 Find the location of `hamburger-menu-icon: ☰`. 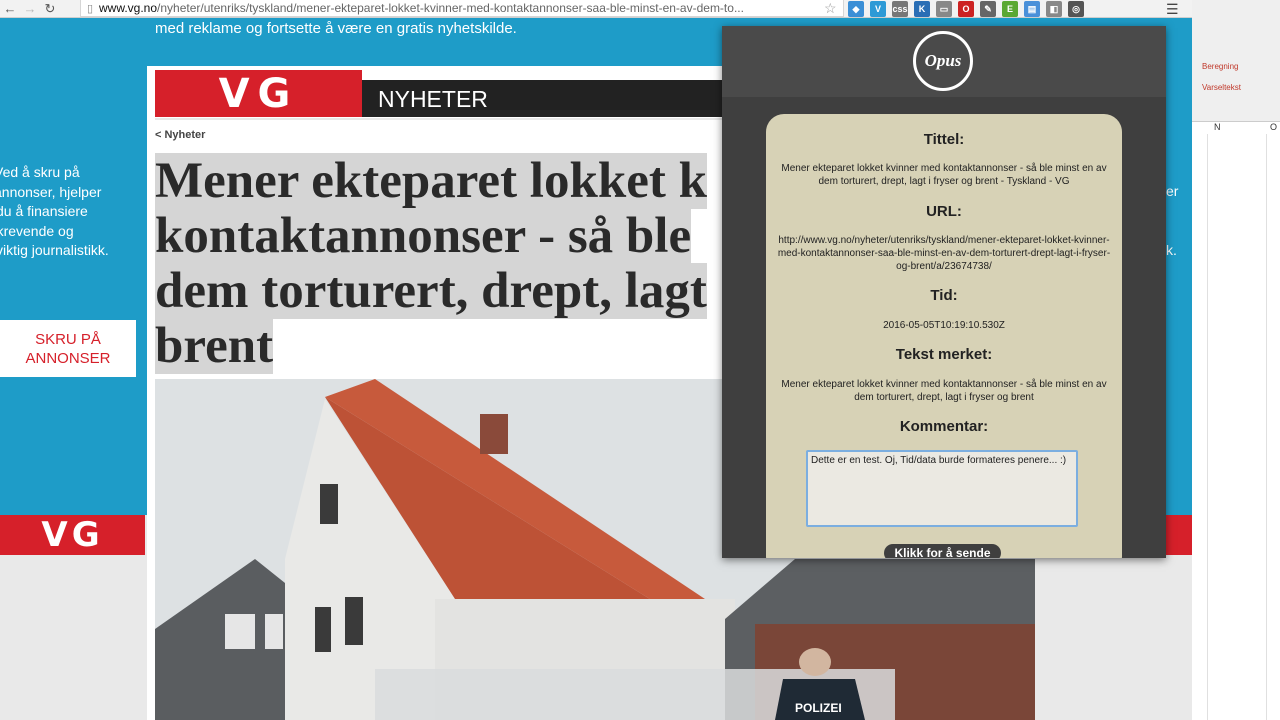

hamburger-menu-icon: ☰ is located at coordinates (1172, 9).